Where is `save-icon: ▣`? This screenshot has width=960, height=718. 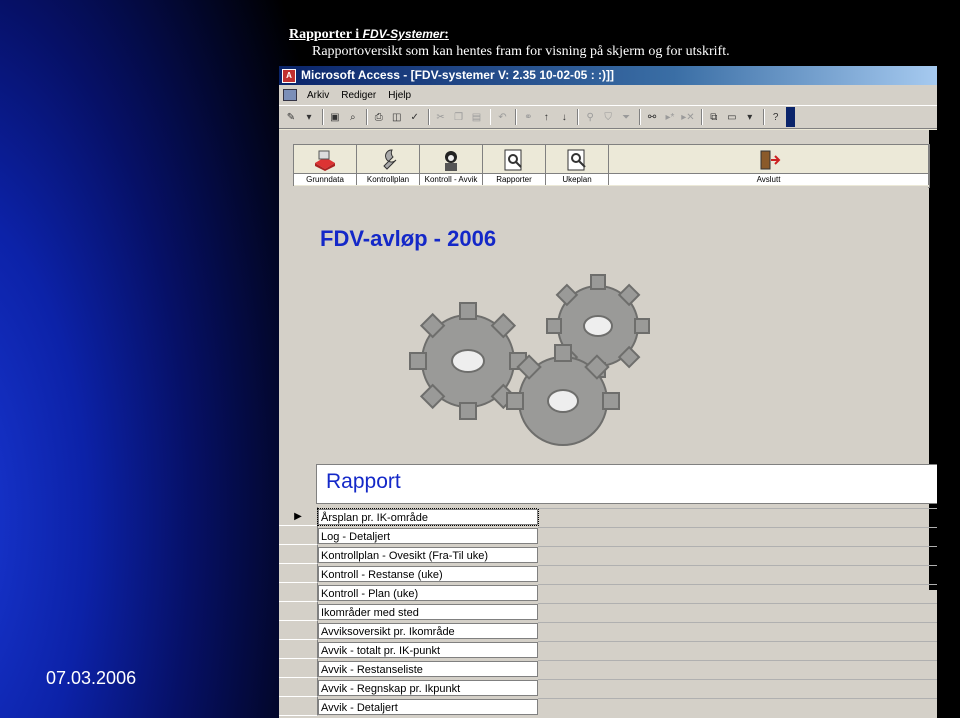
save-icon: ▣ is located at coordinates (335, 117).